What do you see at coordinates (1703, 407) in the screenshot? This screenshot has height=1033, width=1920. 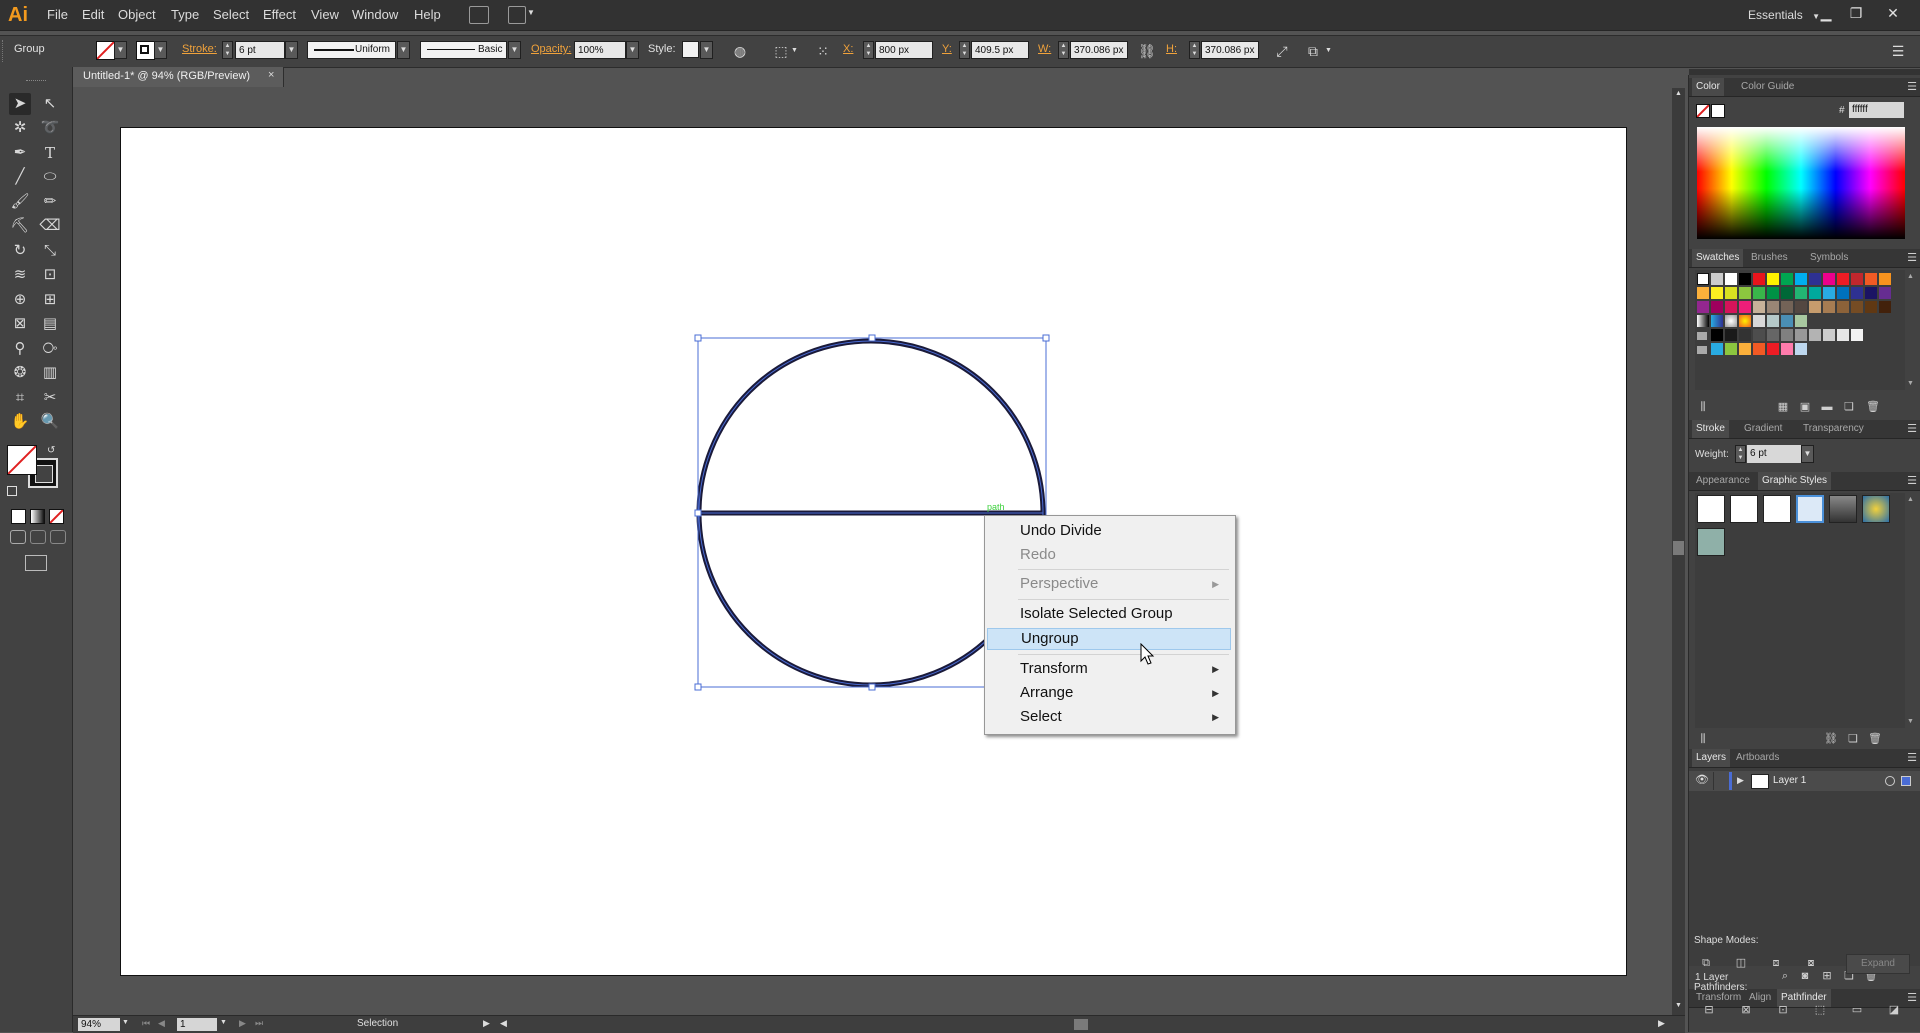 I see `swatch-libraries-icon: ⫼` at bounding box center [1703, 407].